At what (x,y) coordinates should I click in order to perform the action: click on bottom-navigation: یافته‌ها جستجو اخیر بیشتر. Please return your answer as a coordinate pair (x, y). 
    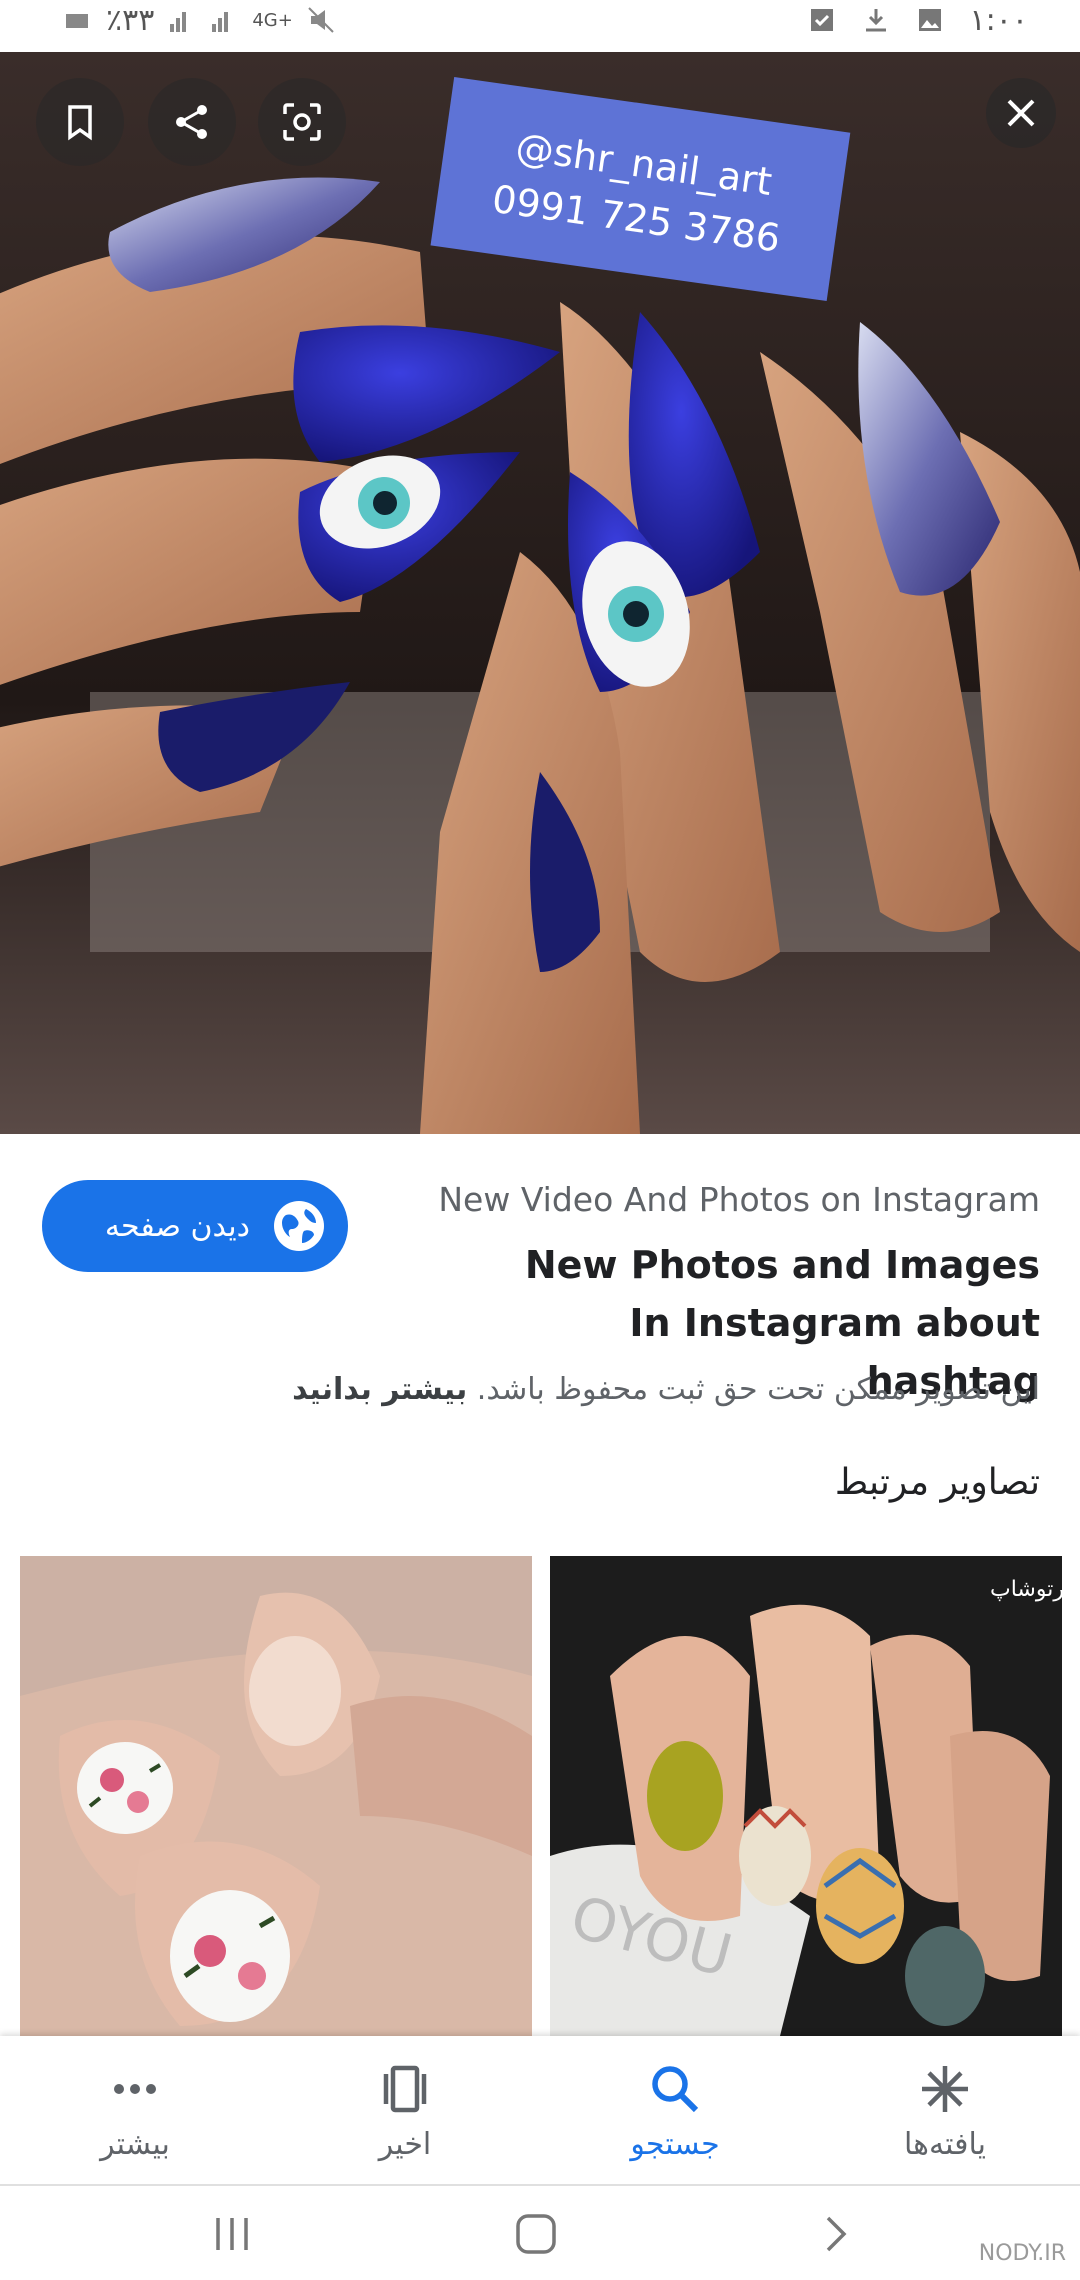
    Looking at the image, I should click on (540, 2110).